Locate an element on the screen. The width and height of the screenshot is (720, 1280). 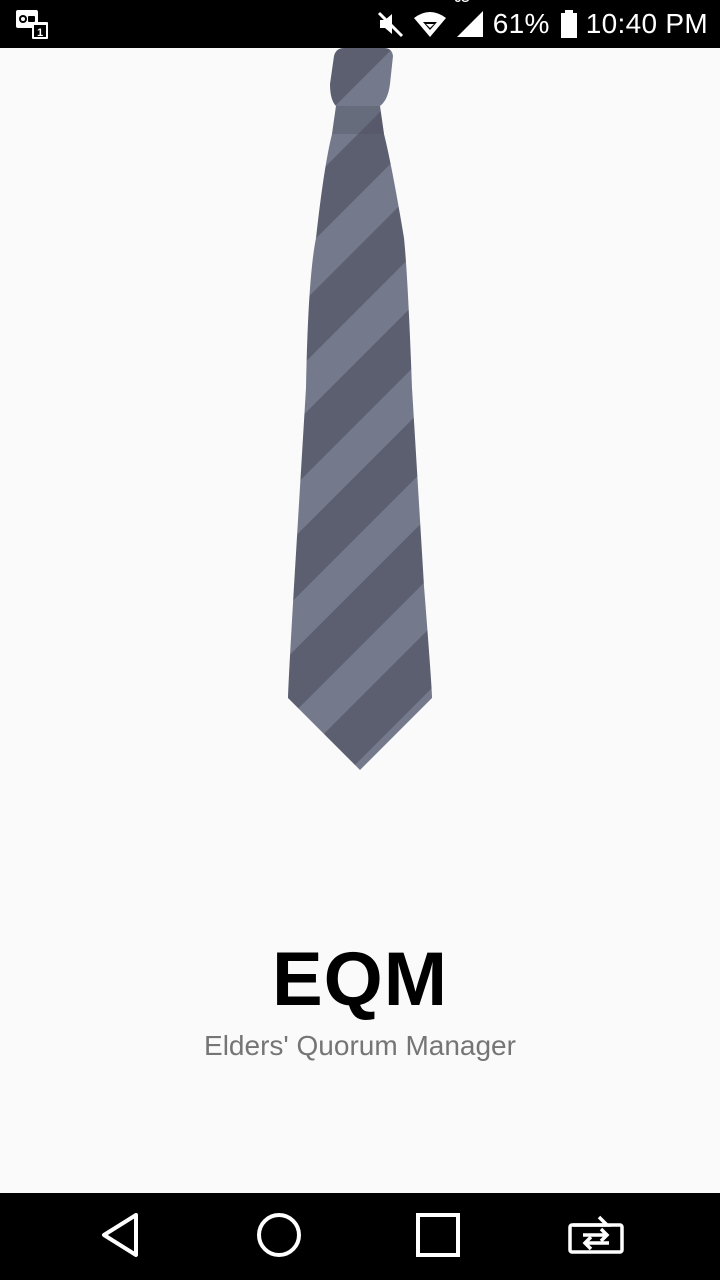
home-button is located at coordinates (279, 1237).